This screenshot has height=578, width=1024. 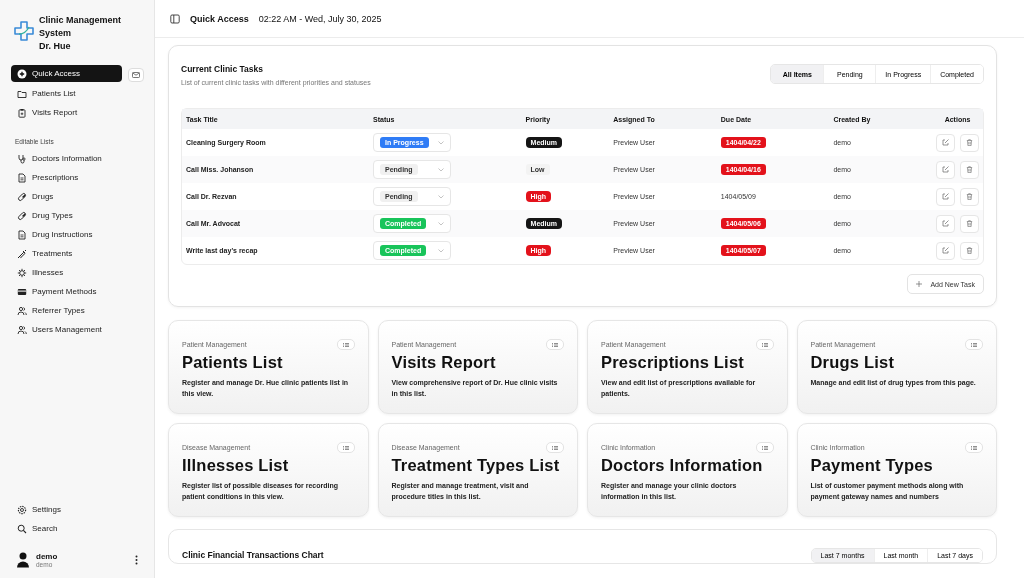 I want to click on medical-cross-logo, so click(x=24, y=31).